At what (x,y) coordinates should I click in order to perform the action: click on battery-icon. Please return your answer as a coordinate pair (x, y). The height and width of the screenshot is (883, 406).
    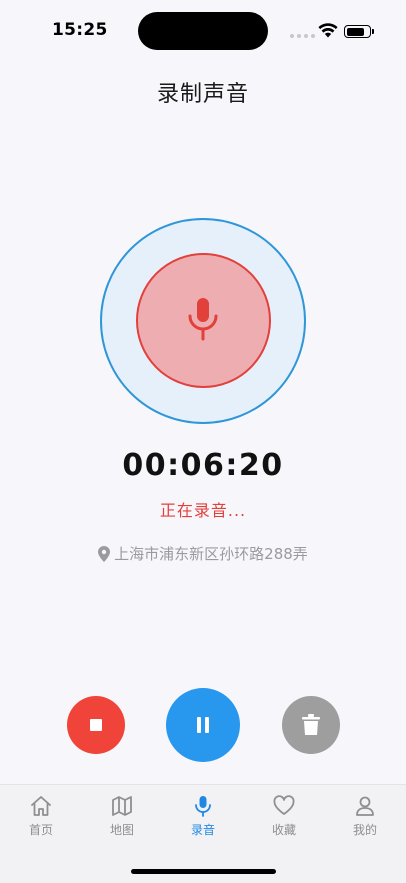
    Looking at the image, I should click on (359, 31).